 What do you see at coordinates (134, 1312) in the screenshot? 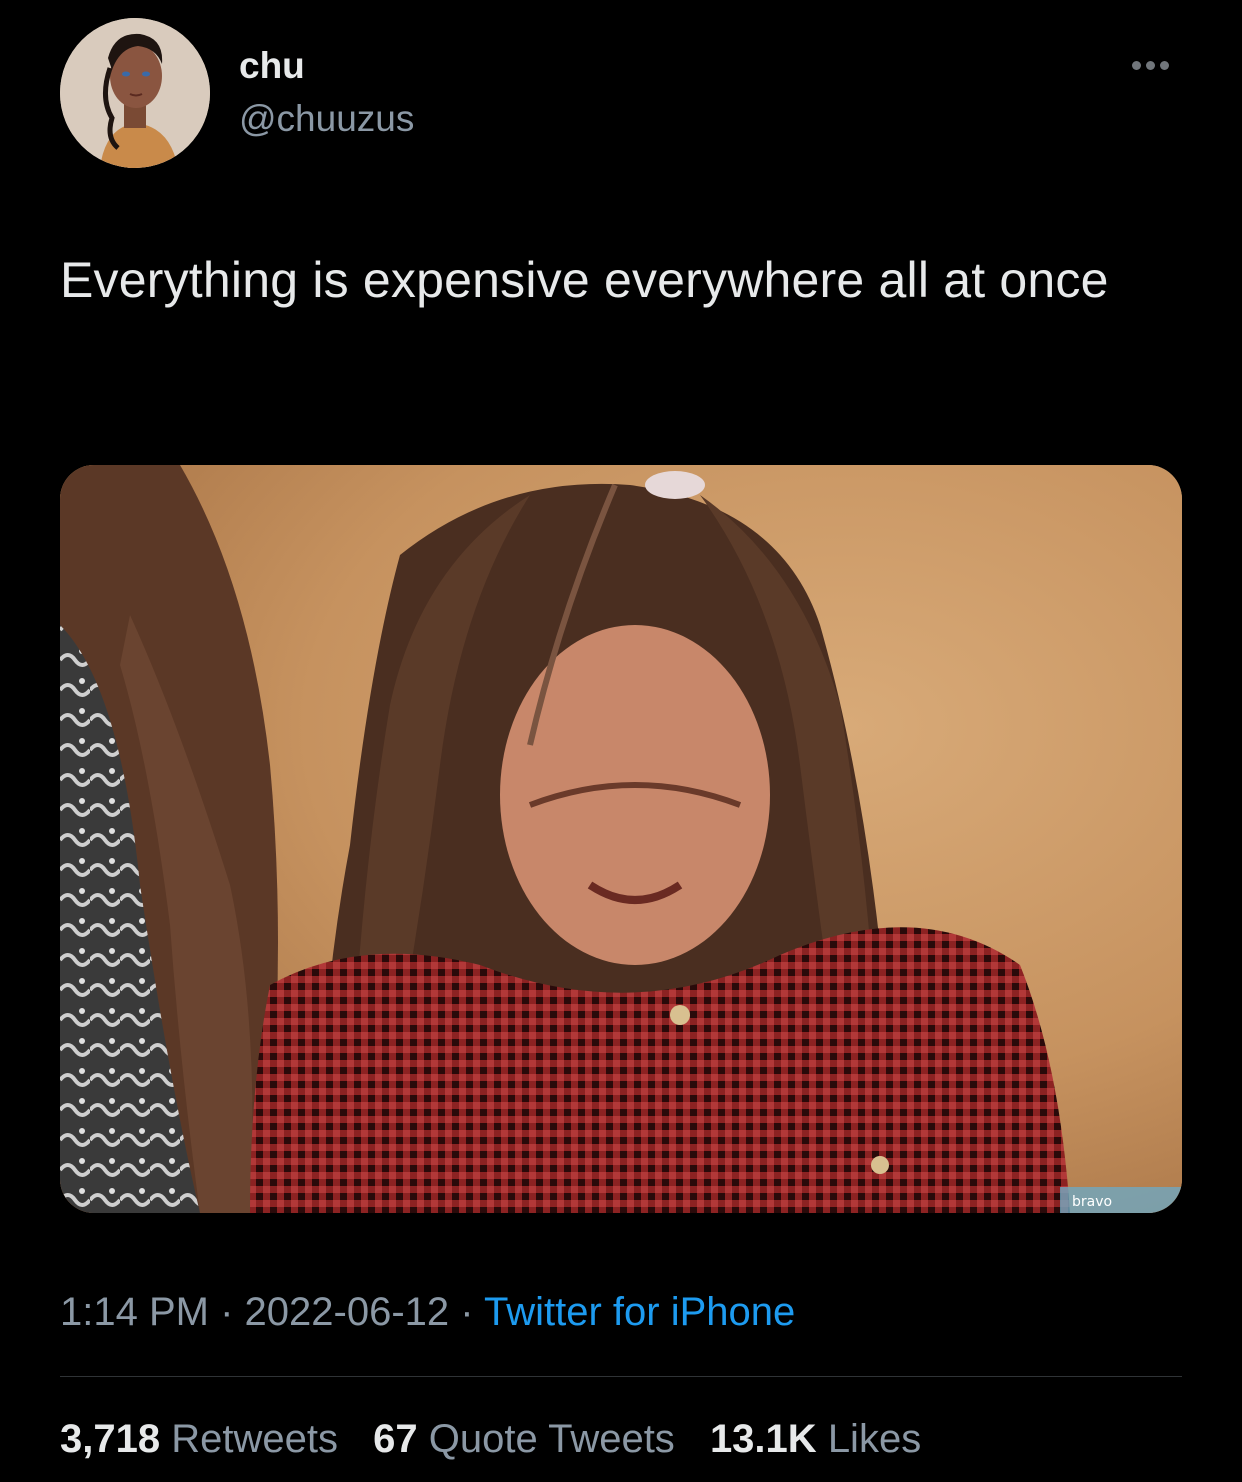
I see `tweet-time: 1:14 PM` at bounding box center [134, 1312].